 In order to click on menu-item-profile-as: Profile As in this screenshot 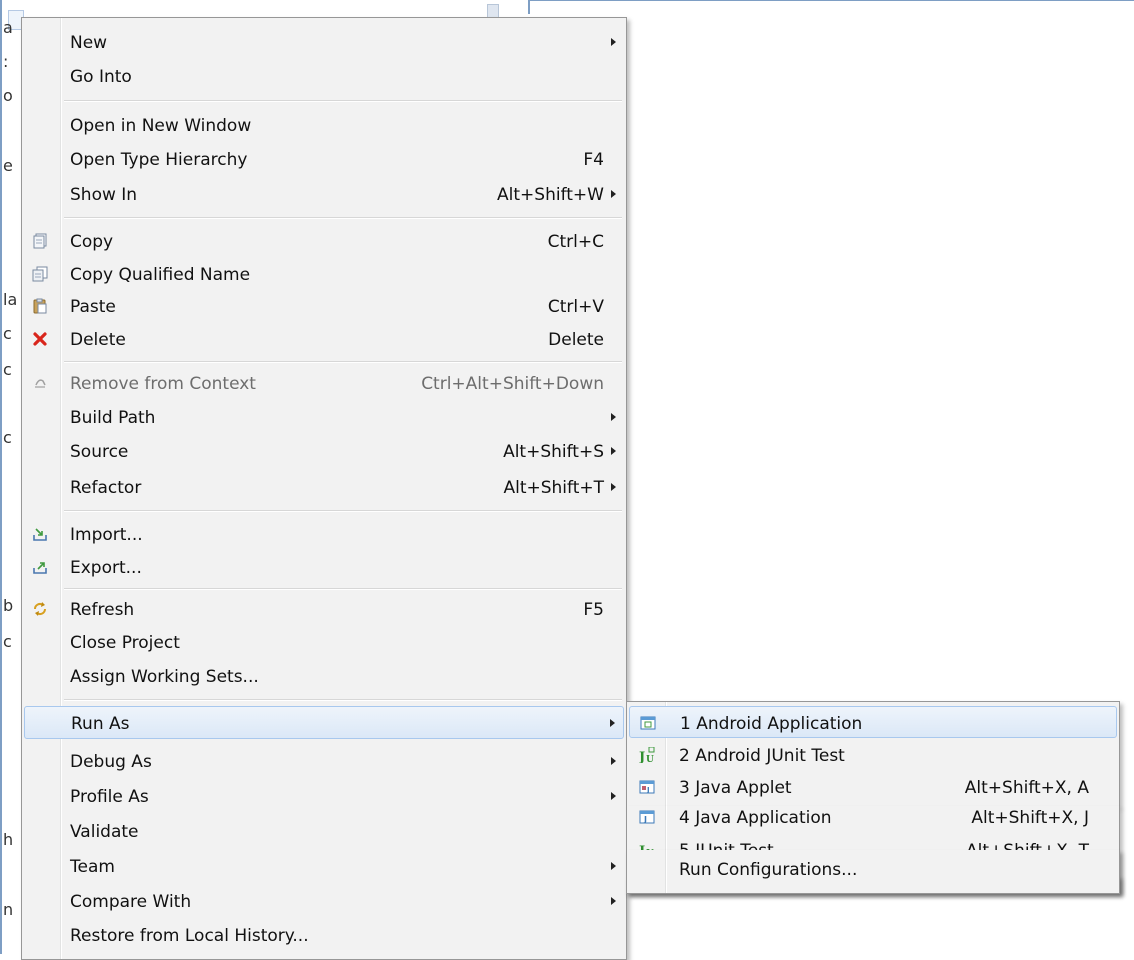, I will do `click(324, 796)`.